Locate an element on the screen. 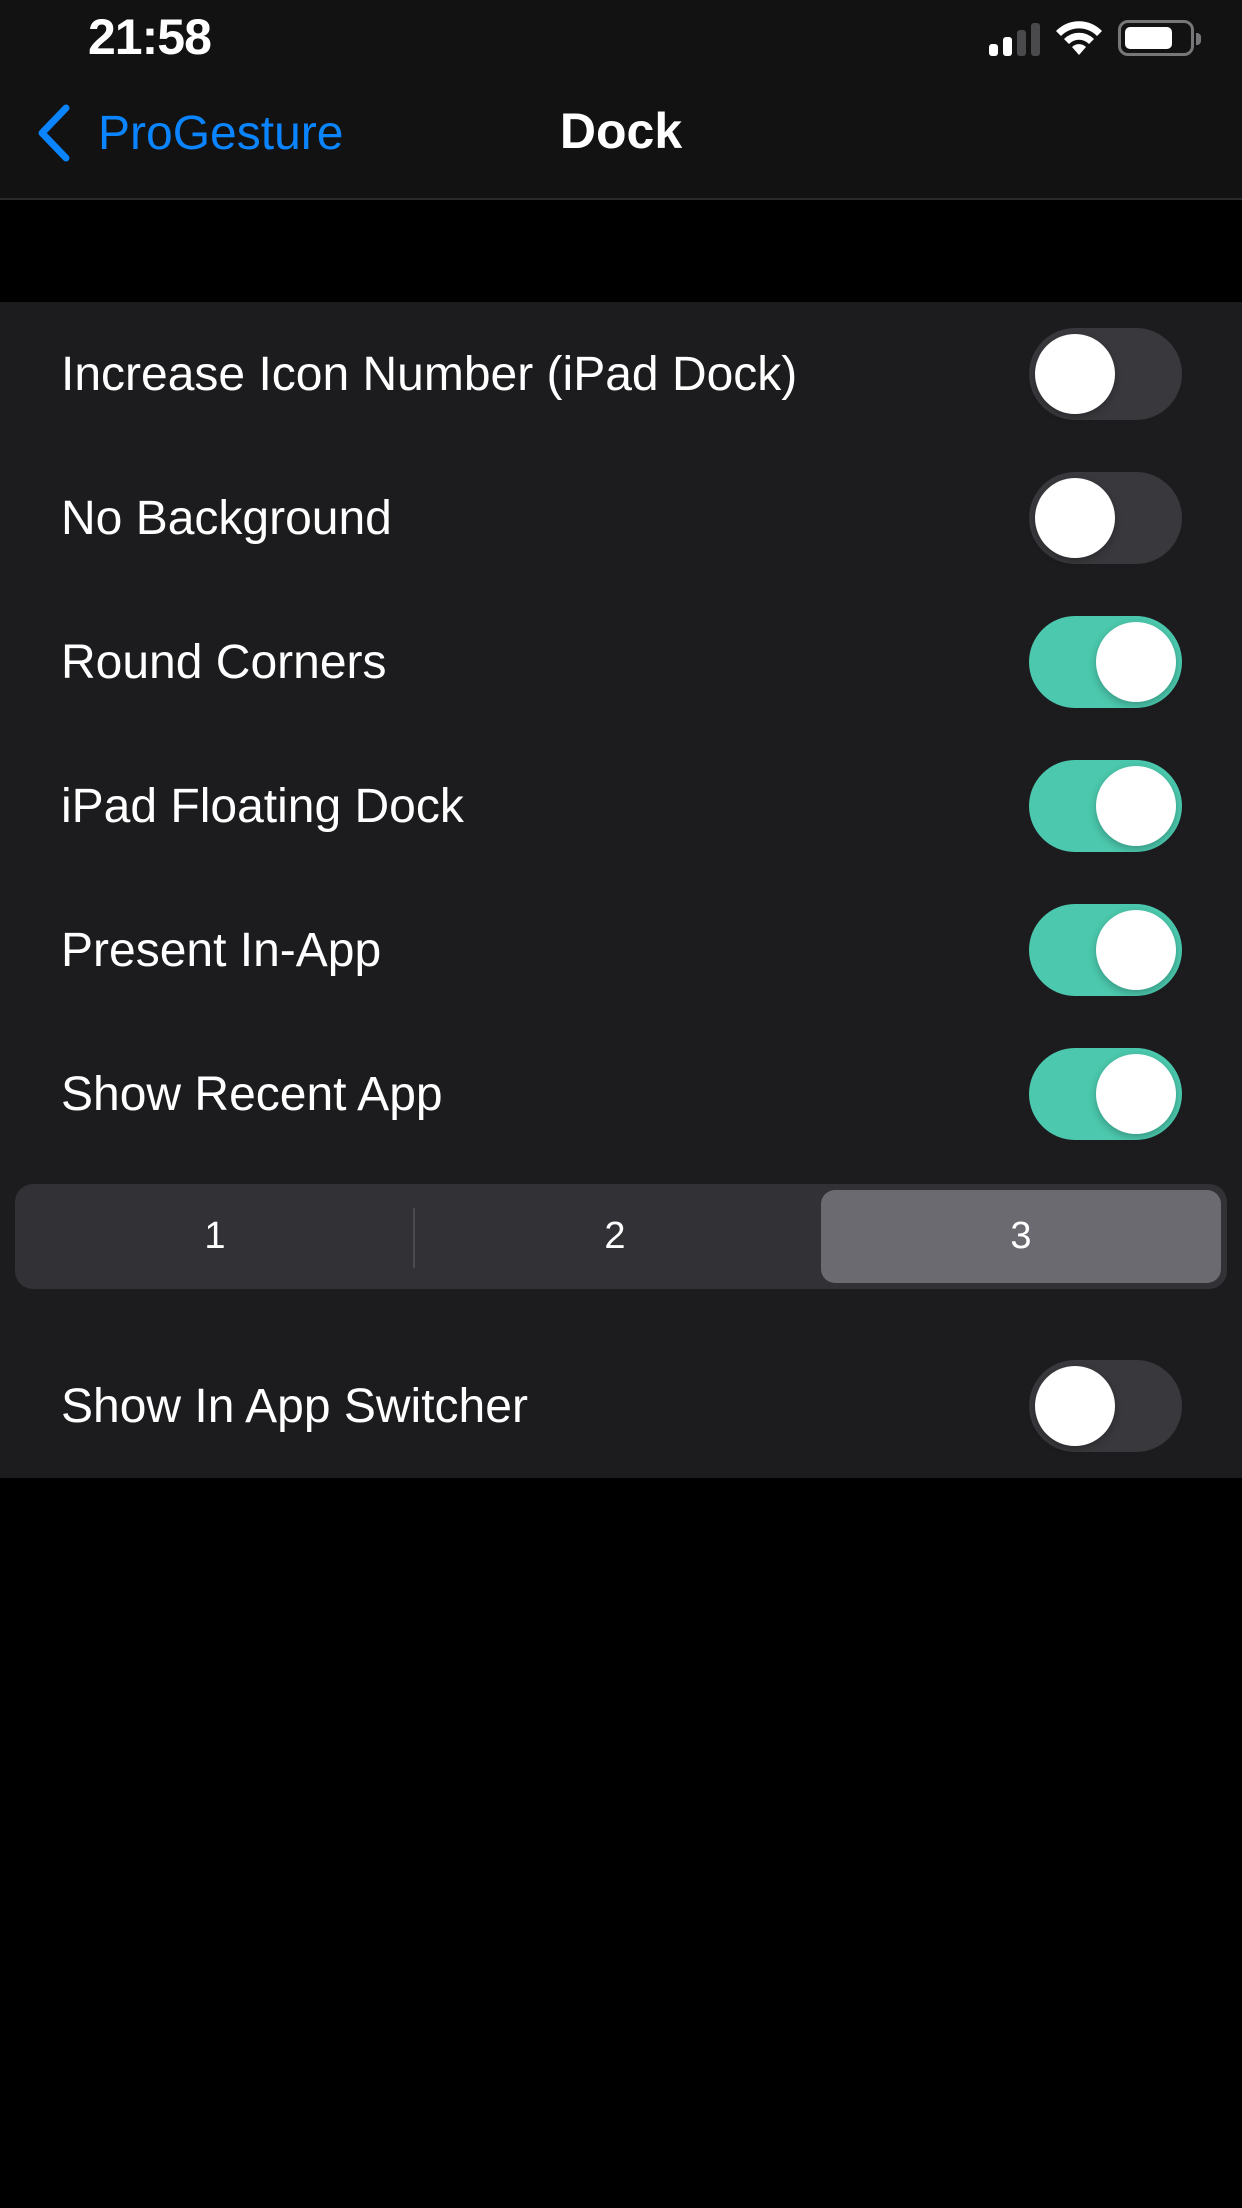 The width and height of the screenshot is (1242, 2208). setting-label: Increase Icon Number (iPad Dock) is located at coordinates (429, 374).